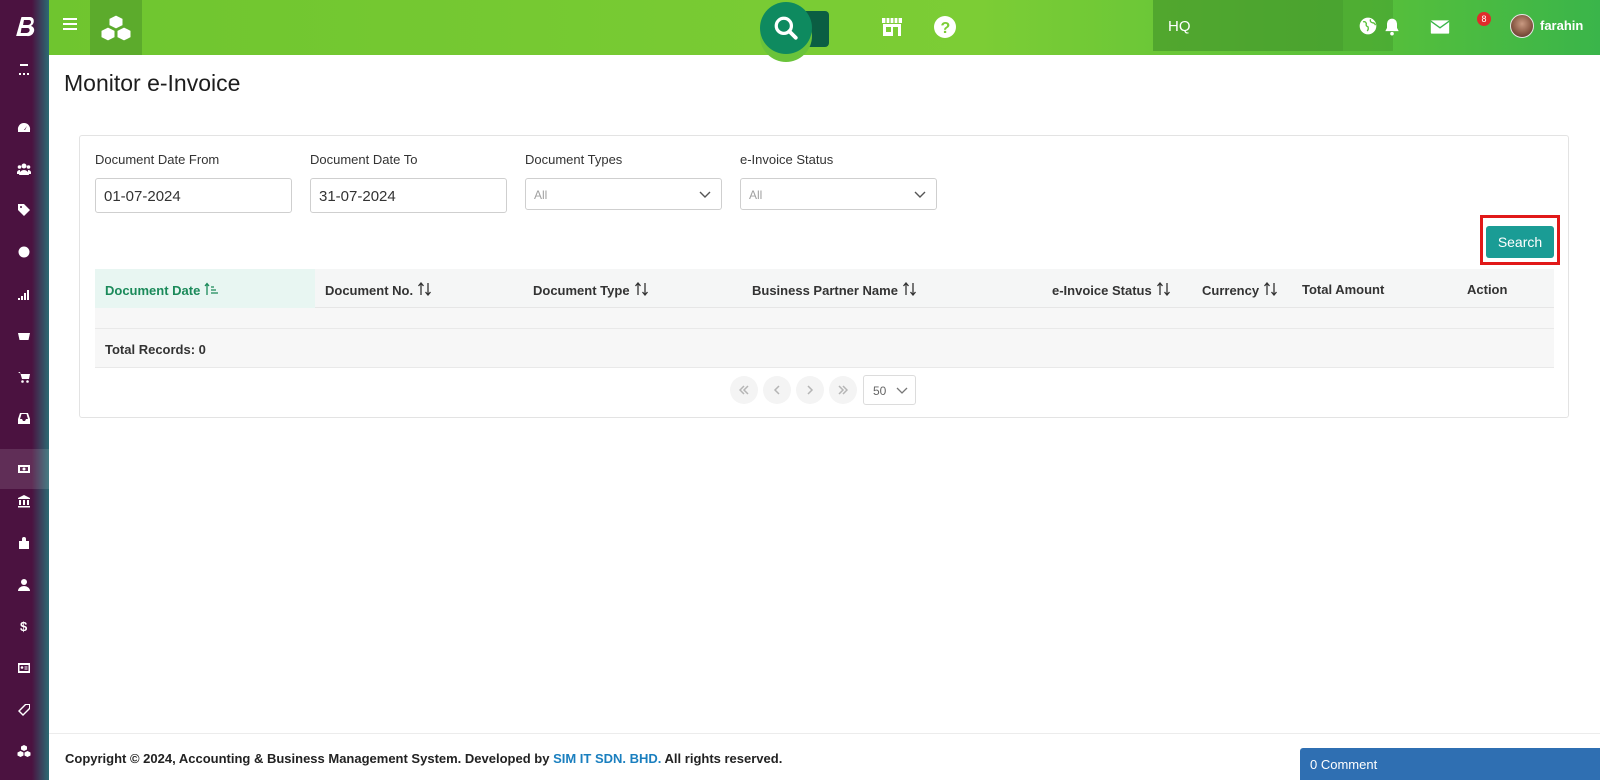  Describe the element at coordinates (24, 70) in the screenshot. I see `collapse-icon` at that location.